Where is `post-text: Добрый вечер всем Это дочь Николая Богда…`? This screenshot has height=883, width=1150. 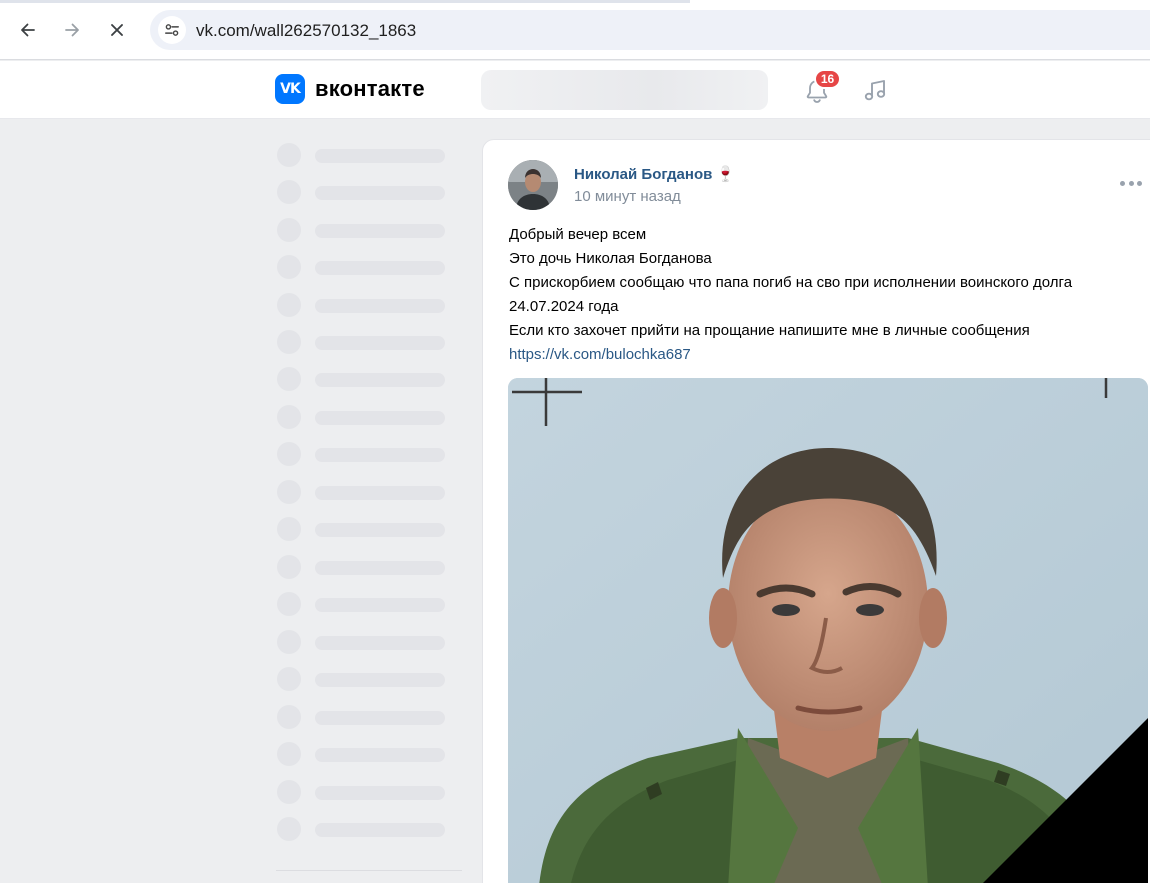 post-text: Добрый вечер всем Это дочь Николая Богда… is located at coordinates (829, 295).